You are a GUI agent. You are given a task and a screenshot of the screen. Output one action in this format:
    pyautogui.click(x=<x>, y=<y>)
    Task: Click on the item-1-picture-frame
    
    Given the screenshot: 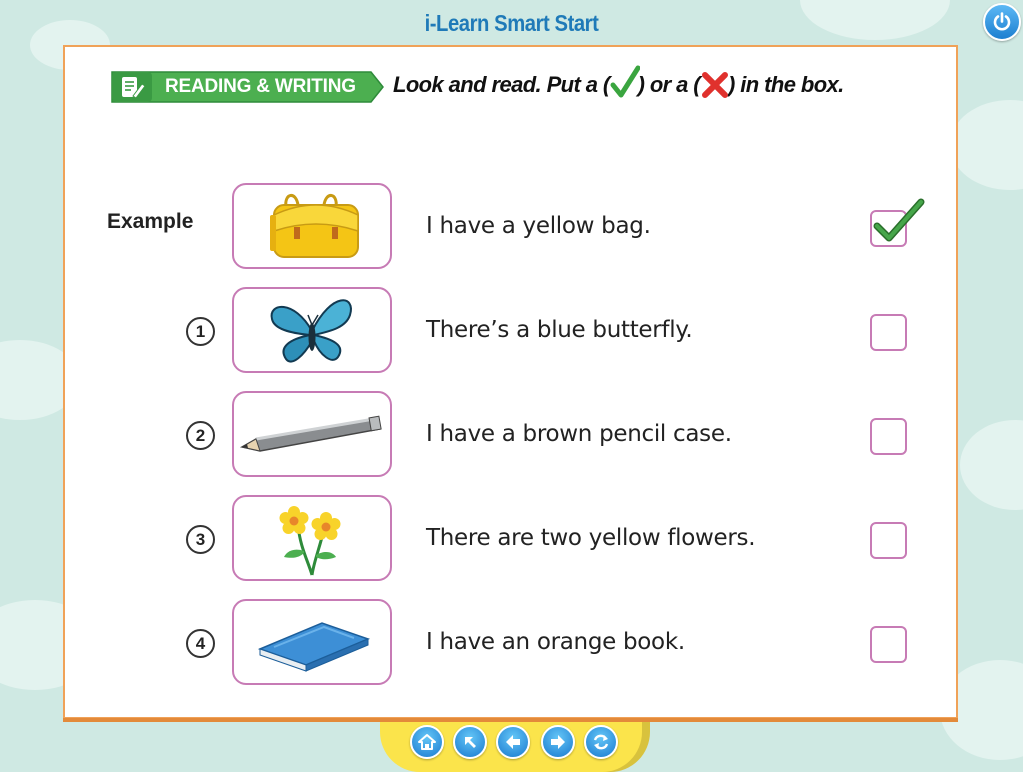 What is the action you would take?
    pyautogui.click(x=312, y=330)
    